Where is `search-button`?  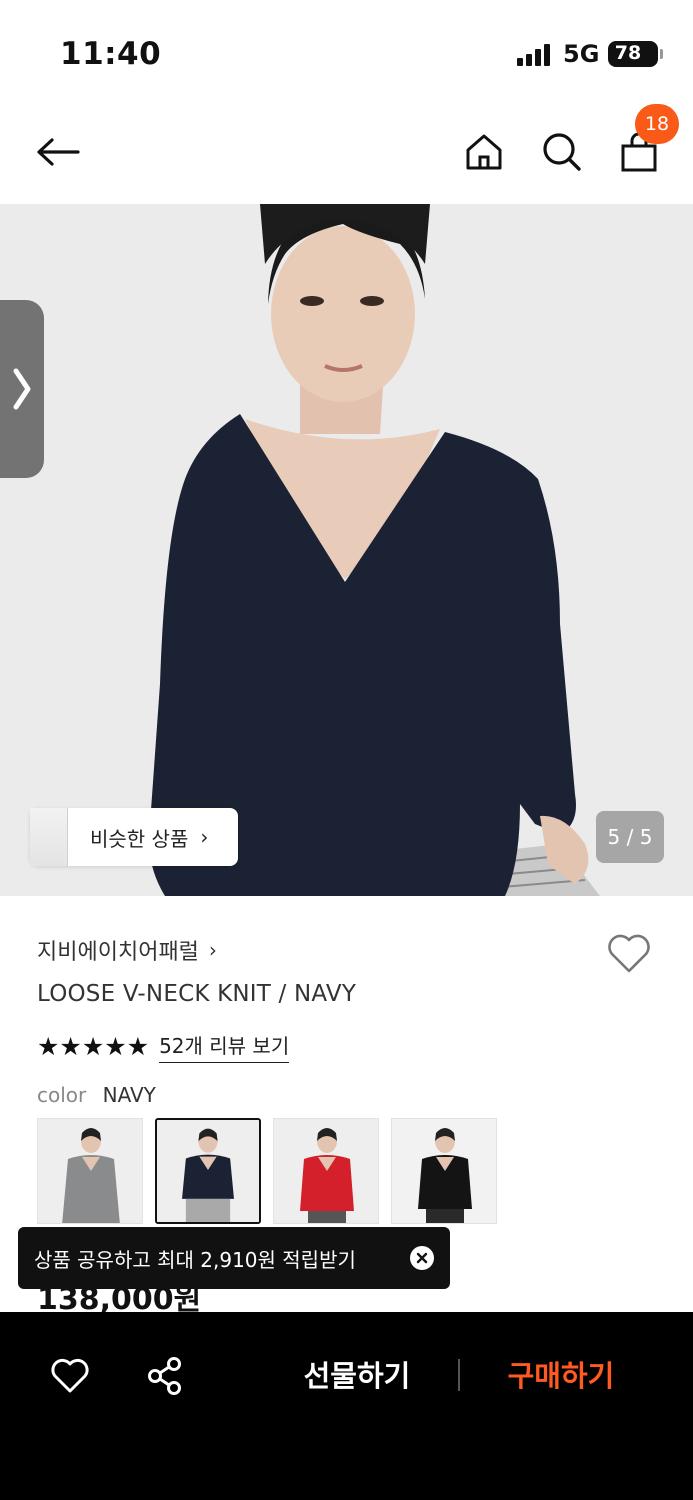
search-button is located at coordinates (562, 152).